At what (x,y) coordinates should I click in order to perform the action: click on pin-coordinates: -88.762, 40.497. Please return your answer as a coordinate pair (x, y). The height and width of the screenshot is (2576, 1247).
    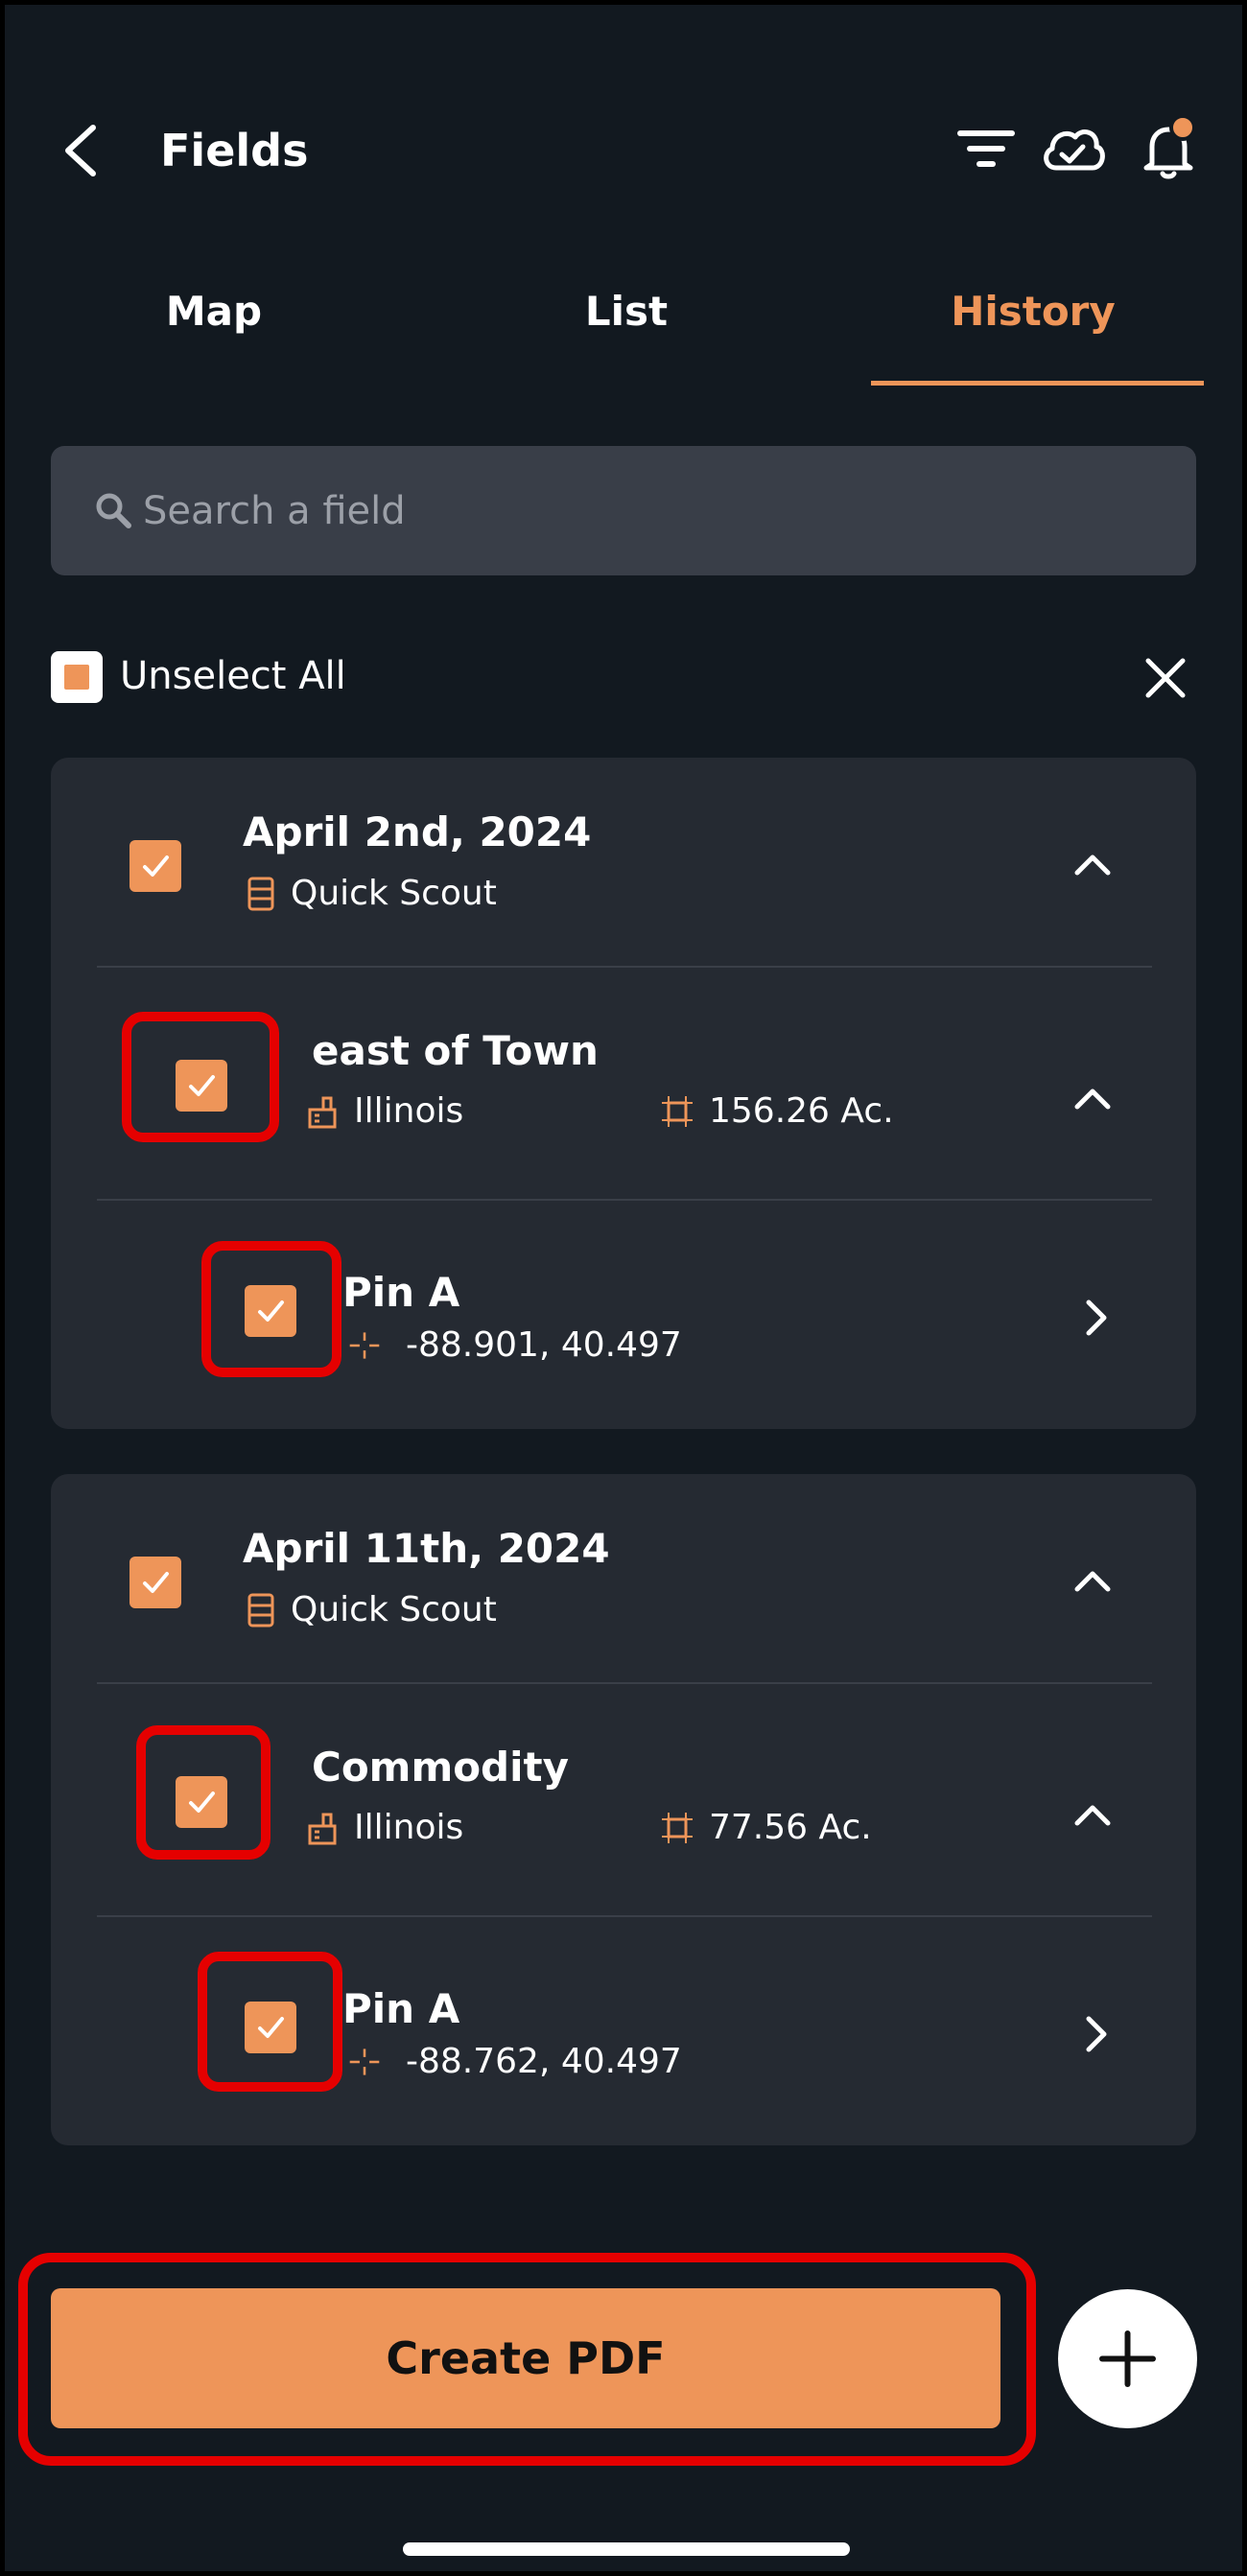
    Looking at the image, I should click on (544, 2061).